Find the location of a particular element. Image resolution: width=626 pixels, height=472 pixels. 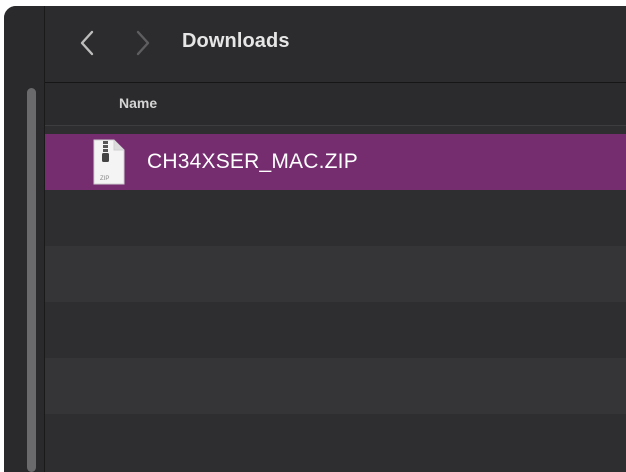

chevron-right-icon is located at coordinates (143, 43).